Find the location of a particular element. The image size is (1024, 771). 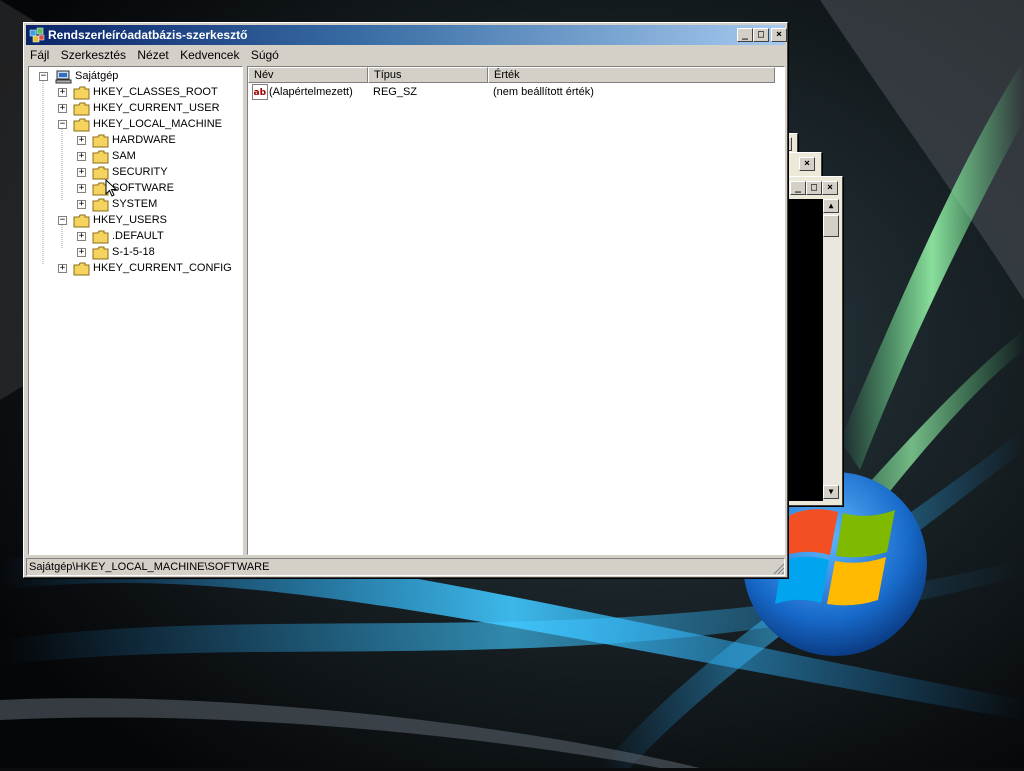

regedit-app-icon is located at coordinates (37, 35).